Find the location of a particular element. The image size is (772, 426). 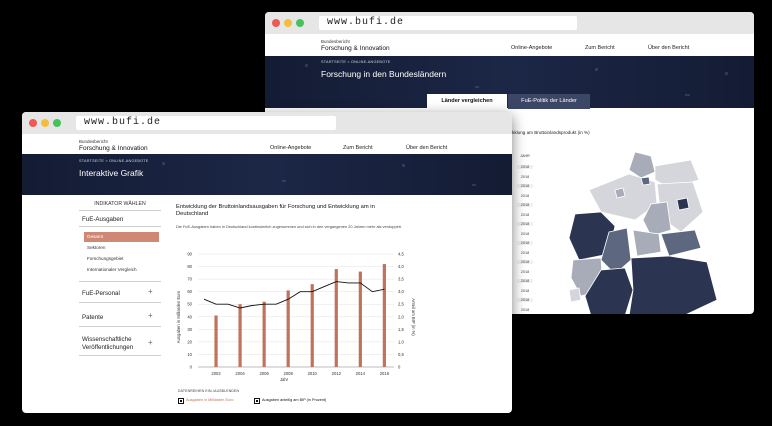

state-sh is located at coordinates (642, 165).